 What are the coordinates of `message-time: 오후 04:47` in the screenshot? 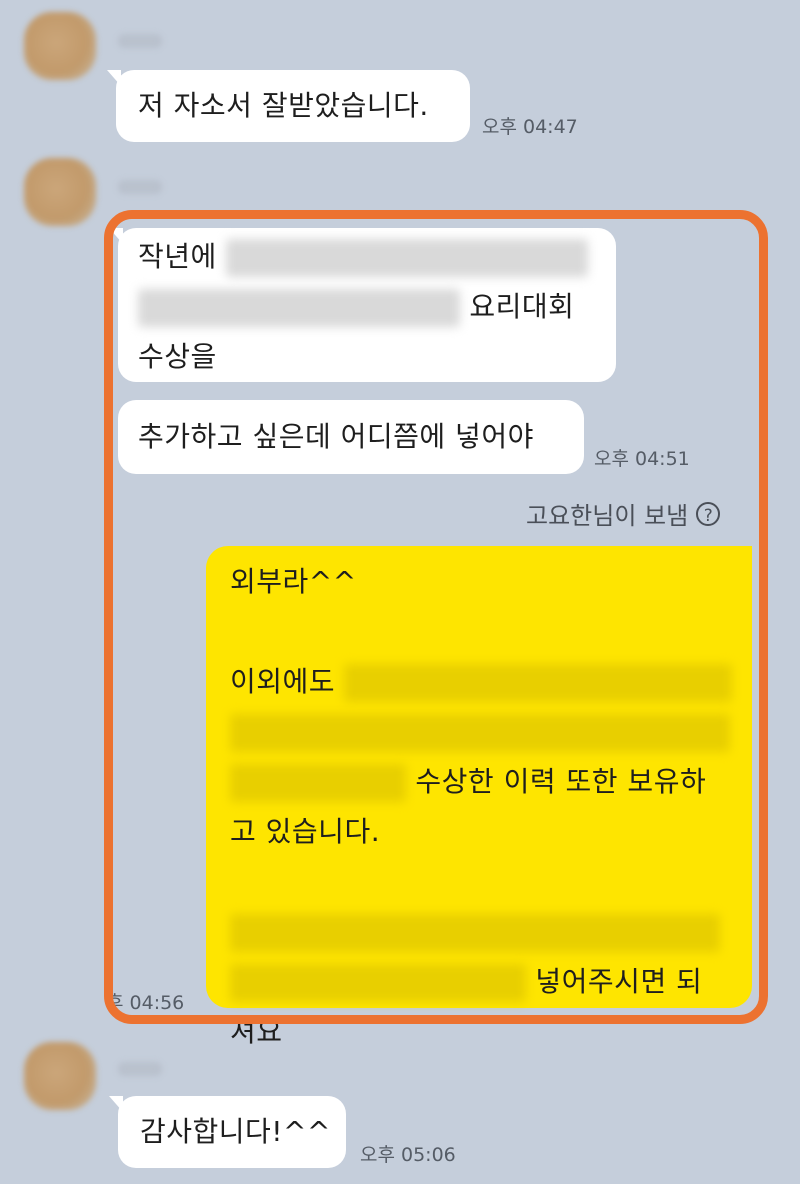 It's located at (530, 127).